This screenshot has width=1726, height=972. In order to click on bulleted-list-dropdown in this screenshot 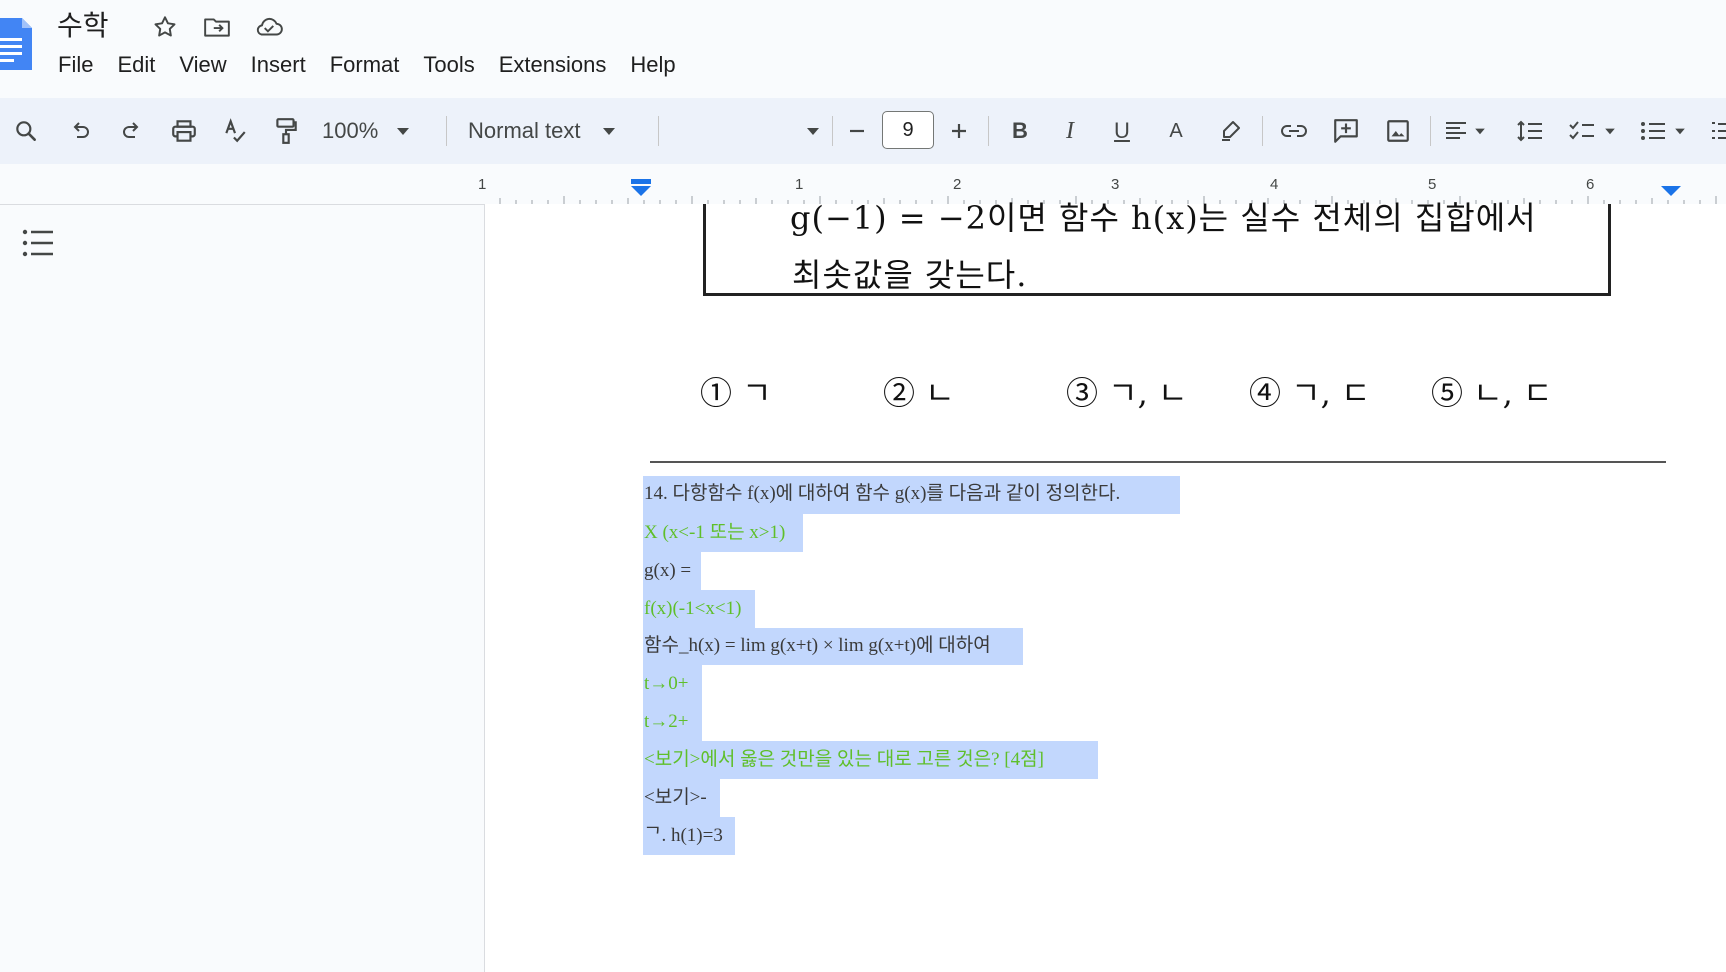, I will do `click(1669, 131)`.